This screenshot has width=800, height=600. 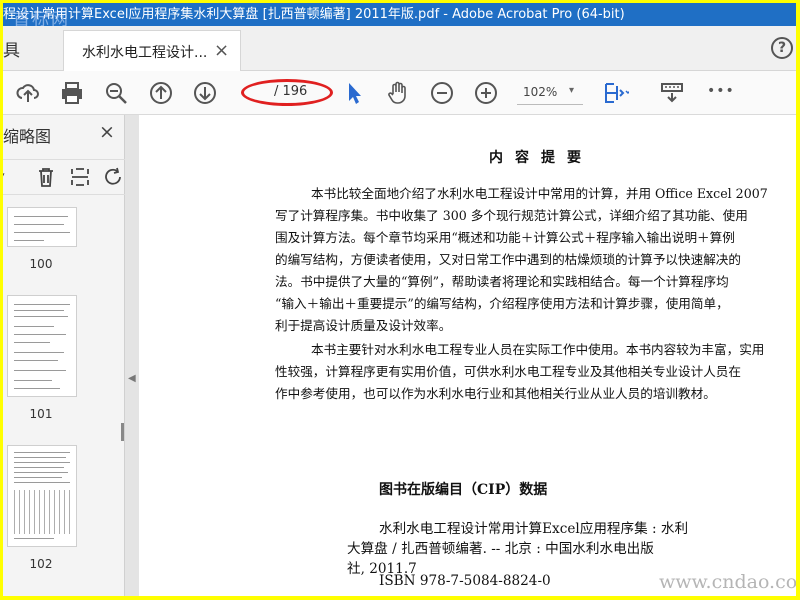 I want to click on hand-tool-icon, so click(x=398, y=93).